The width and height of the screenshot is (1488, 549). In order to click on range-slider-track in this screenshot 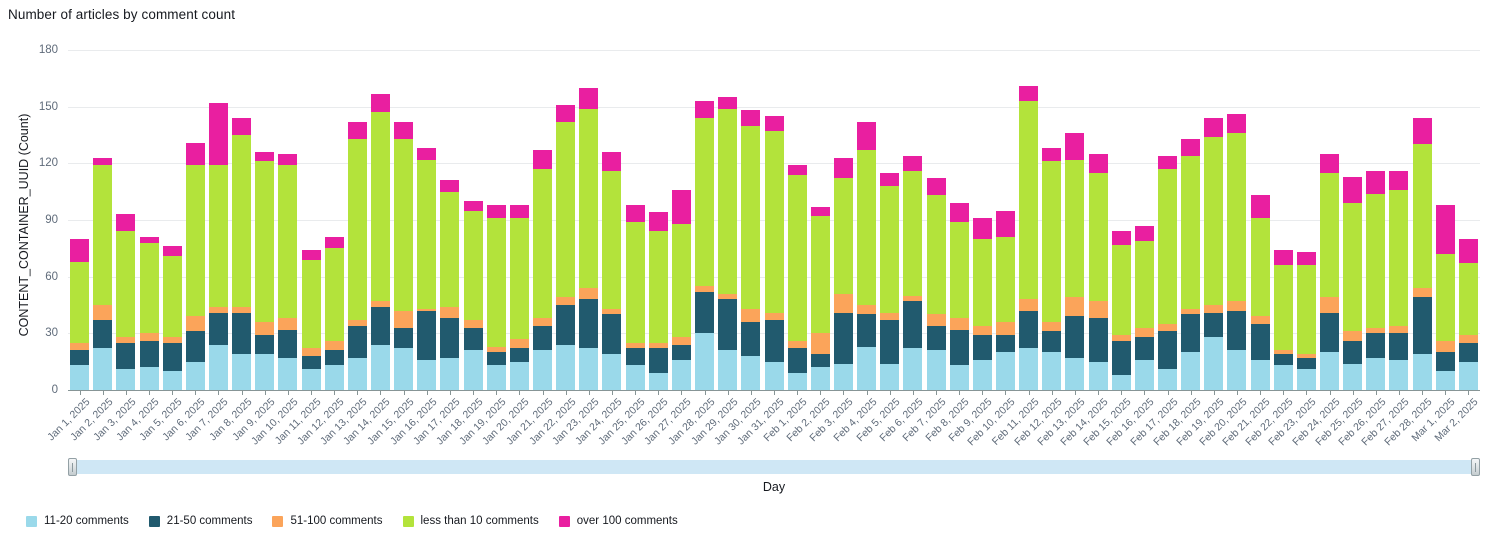, I will do `click(774, 467)`.